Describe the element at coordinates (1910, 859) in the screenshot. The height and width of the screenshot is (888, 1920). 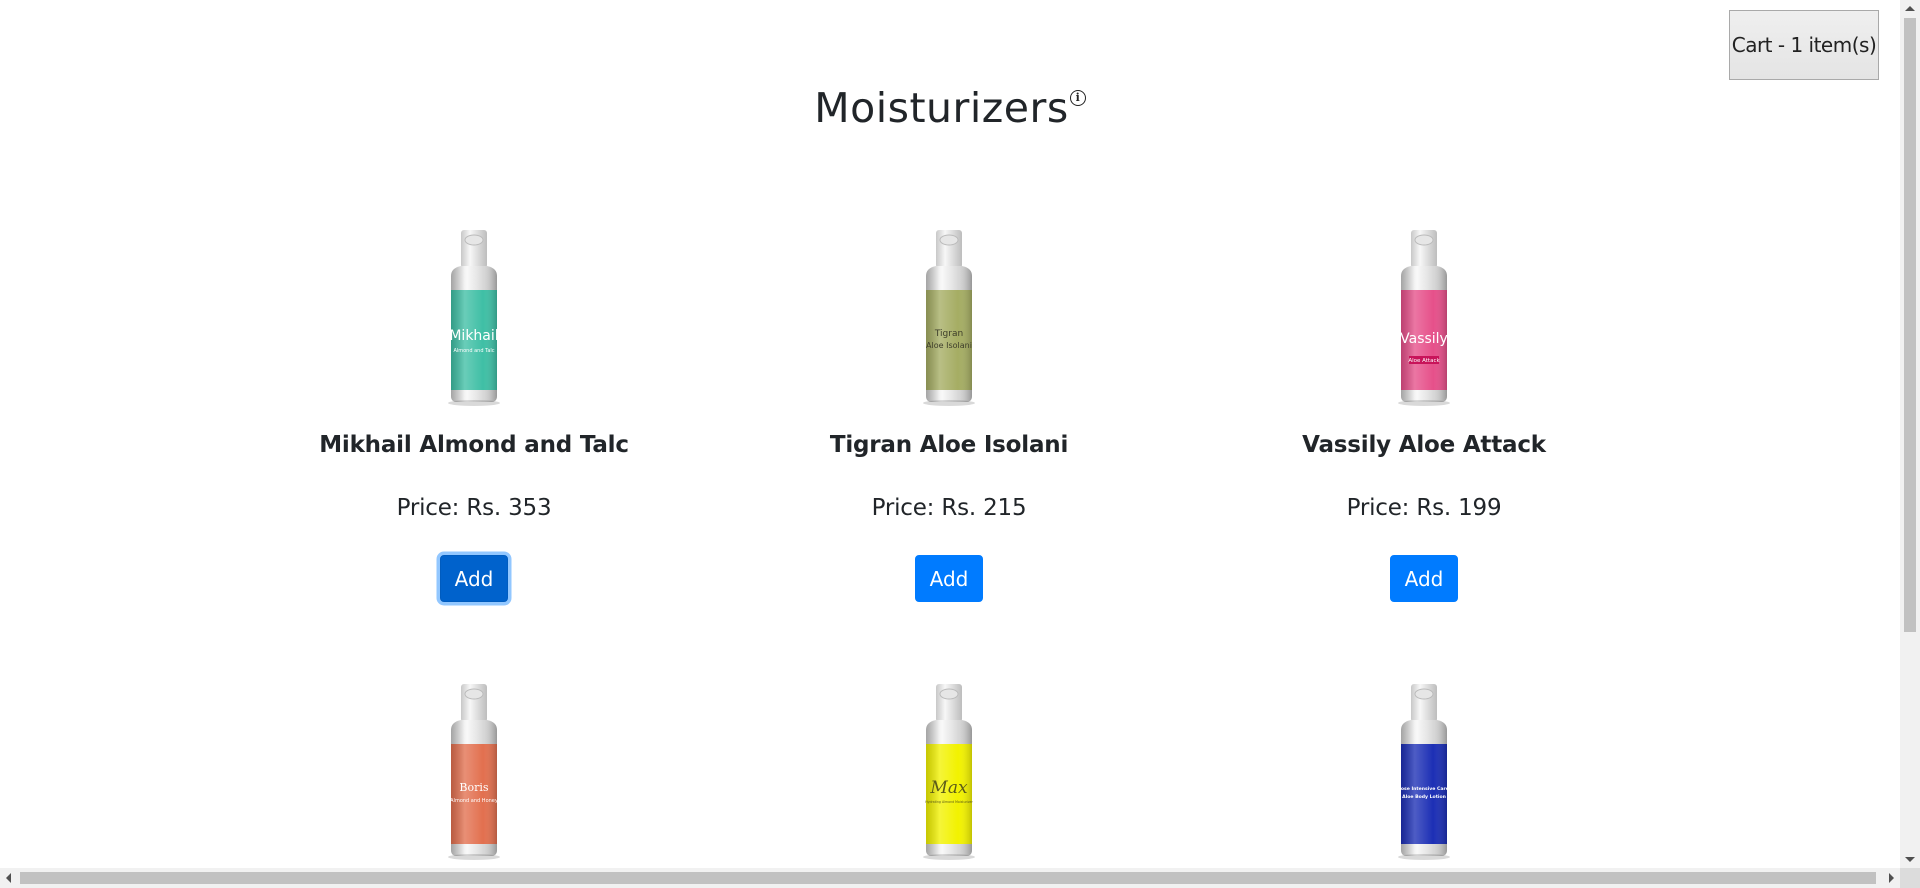
I see `scroll-down-arrow-icon` at that location.